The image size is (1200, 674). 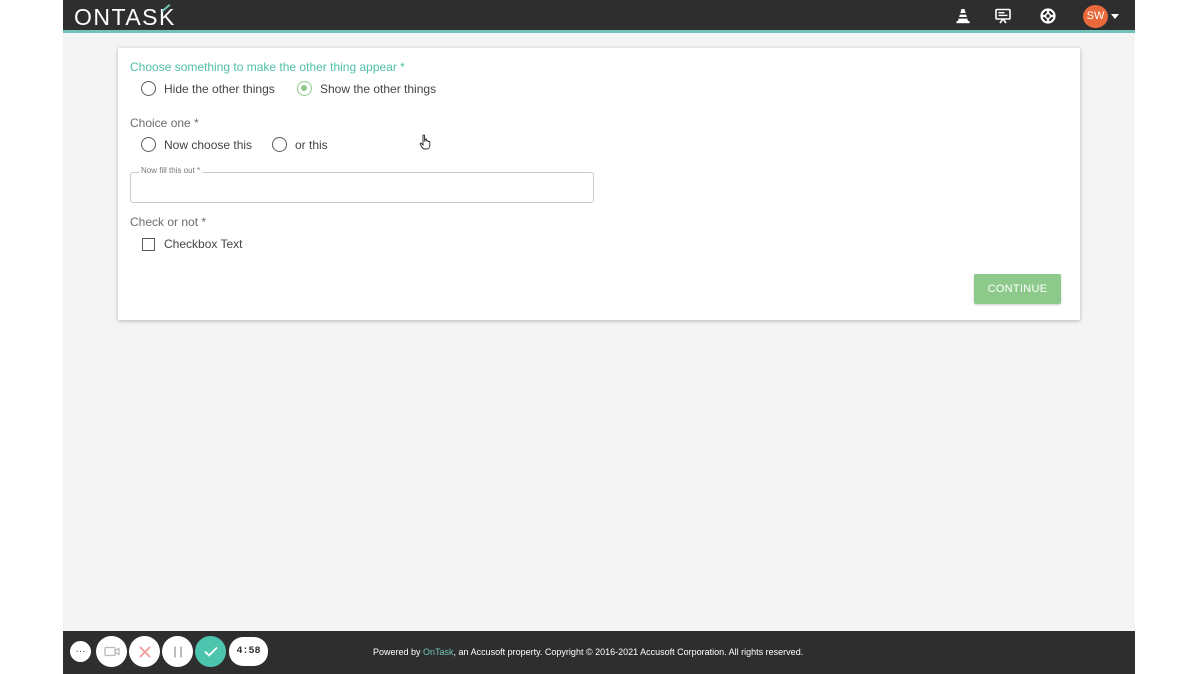 I want to click on close-icon, so click(x=144, y=651).